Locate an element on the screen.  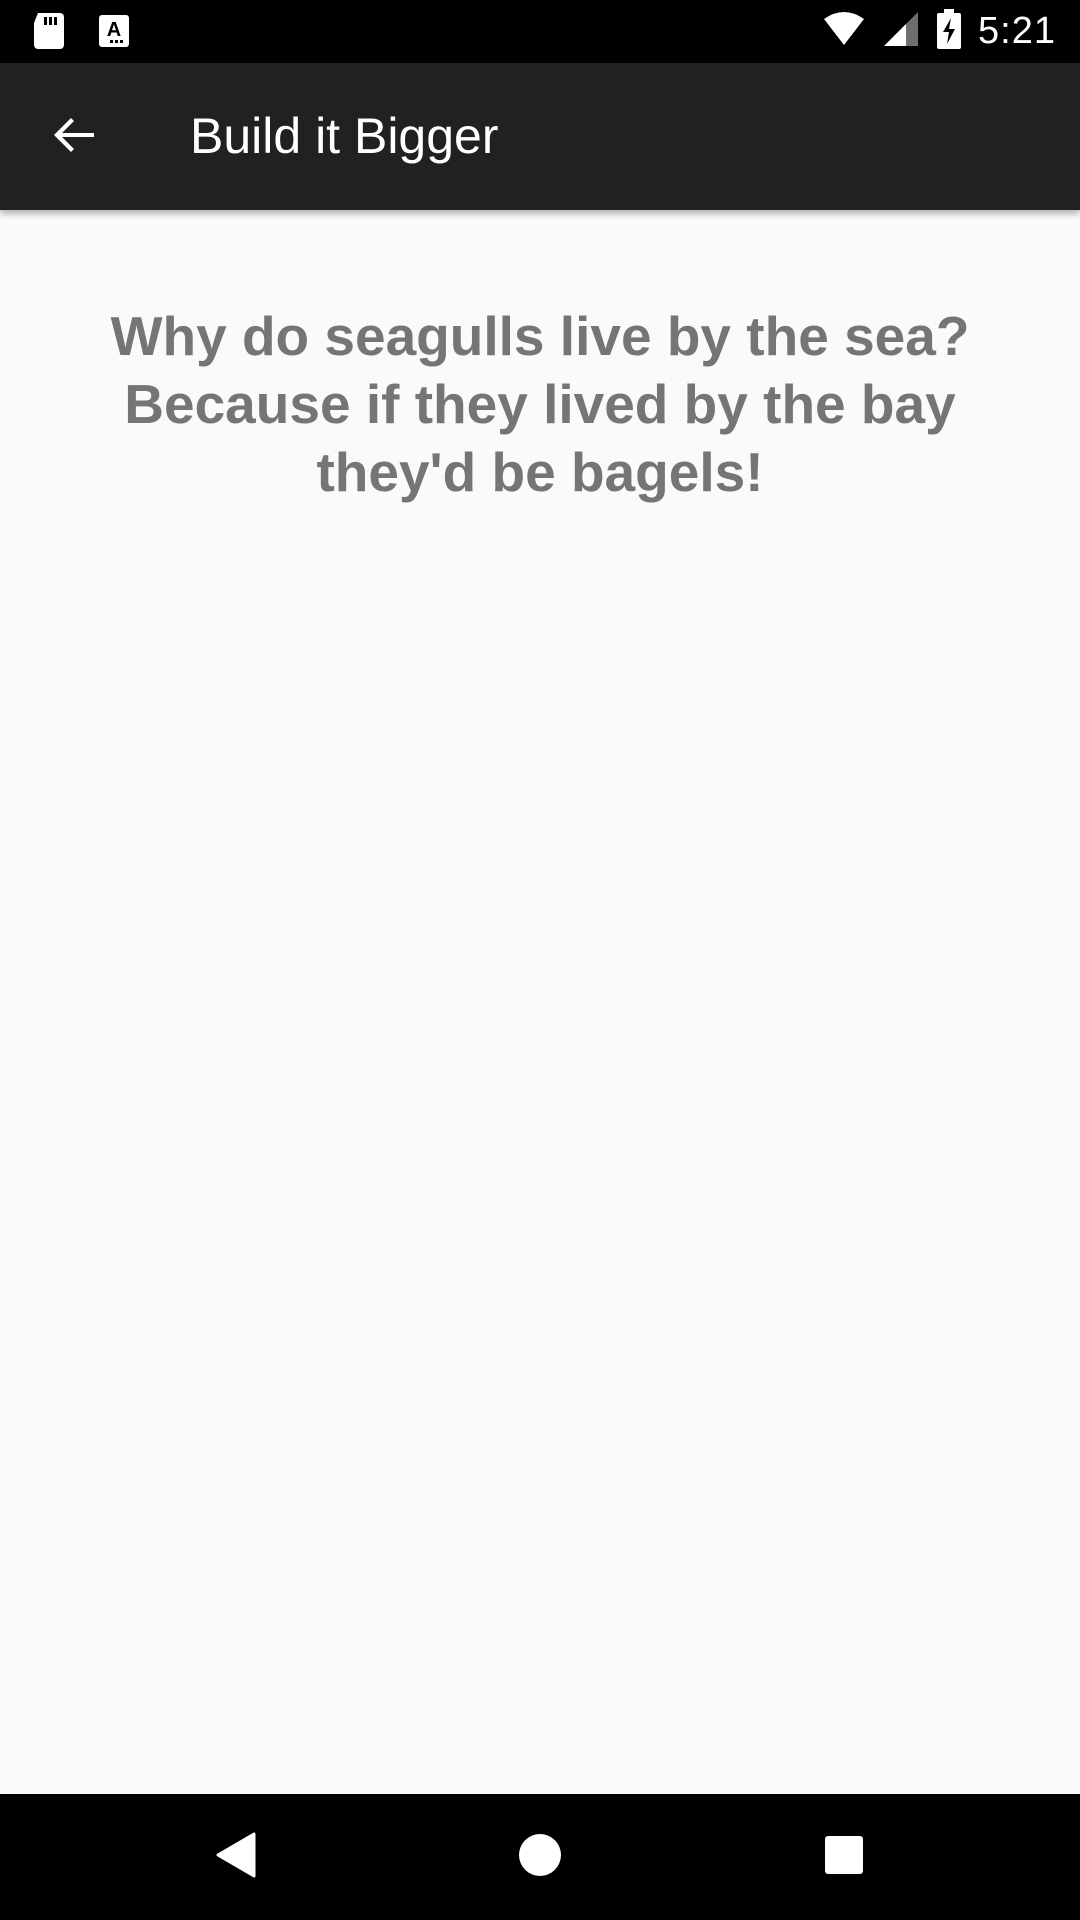
back-triangle-icon is located at coordinates (236, 1857).